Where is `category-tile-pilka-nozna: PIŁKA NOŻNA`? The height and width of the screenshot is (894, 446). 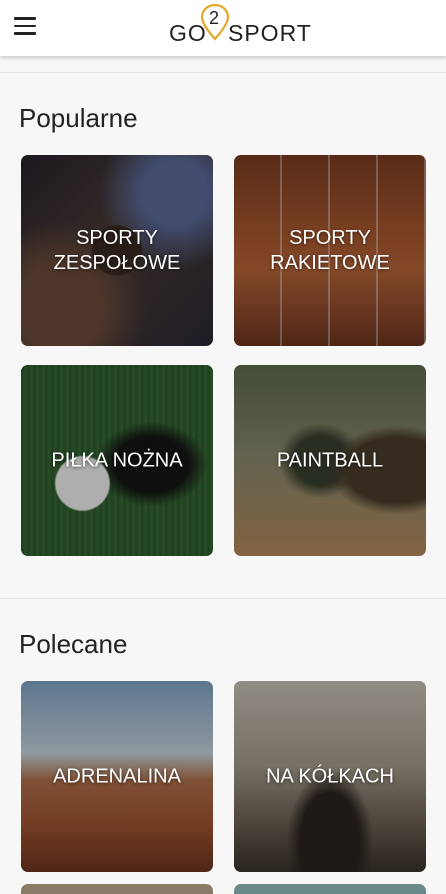
category-tile-pilka-nozna: PIŁKA NOŻNA is located at coordinates (117, 460).